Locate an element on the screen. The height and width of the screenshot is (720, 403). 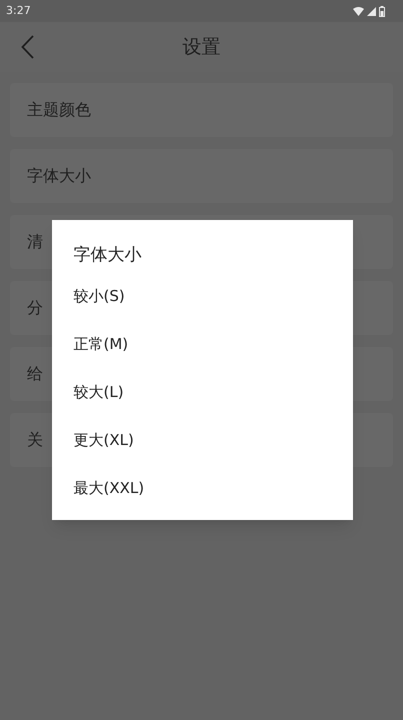
font-size-option: 较大(L) is located at coordinates (202, 392).